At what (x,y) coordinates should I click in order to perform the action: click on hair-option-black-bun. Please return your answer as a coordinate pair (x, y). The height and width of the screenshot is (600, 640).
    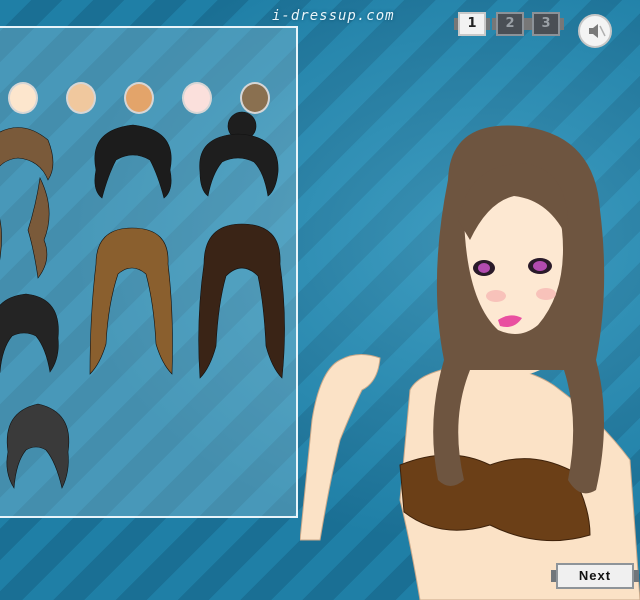
    Looking at the image, I should click on (239, 155).